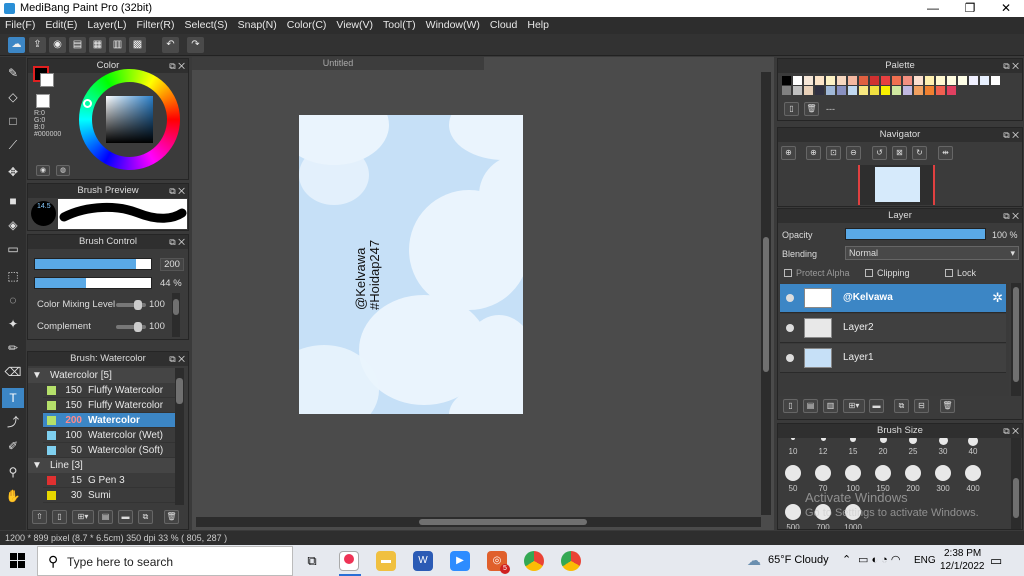  What do you see at coordinates (790, 298) in the screenshot?
I see `visibility-icon` at bounding box center [790, 298].